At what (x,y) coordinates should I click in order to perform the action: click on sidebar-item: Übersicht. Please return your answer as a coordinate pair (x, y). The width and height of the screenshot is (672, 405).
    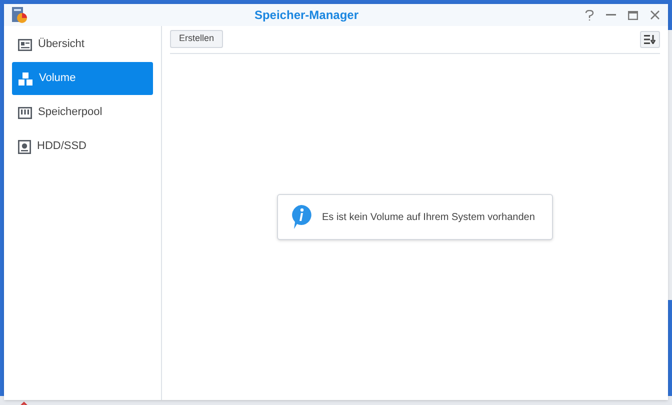
    Looking at the image, I should click on (82, 44).